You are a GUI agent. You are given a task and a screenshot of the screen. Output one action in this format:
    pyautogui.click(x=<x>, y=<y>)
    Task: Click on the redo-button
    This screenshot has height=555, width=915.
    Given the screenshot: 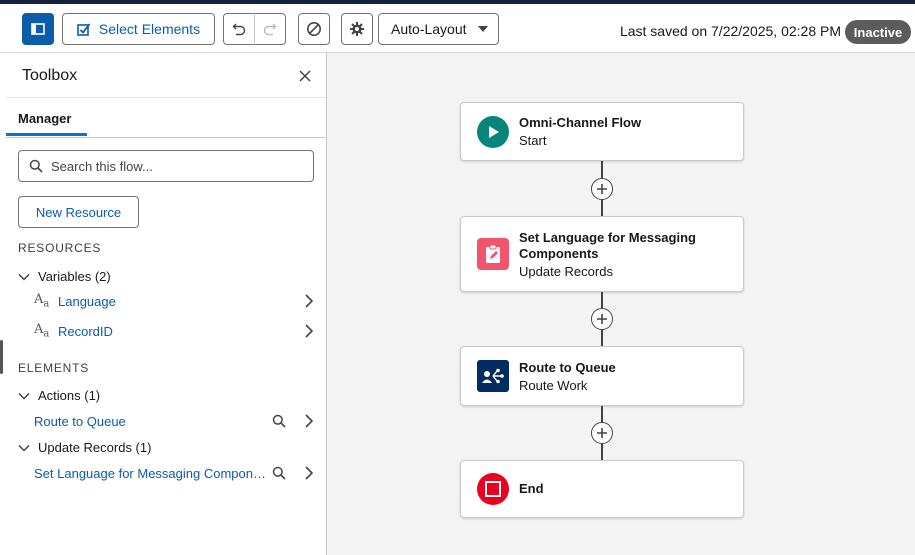 What is the action you would take?
    pyautogui.click(x=270, y=29)
    